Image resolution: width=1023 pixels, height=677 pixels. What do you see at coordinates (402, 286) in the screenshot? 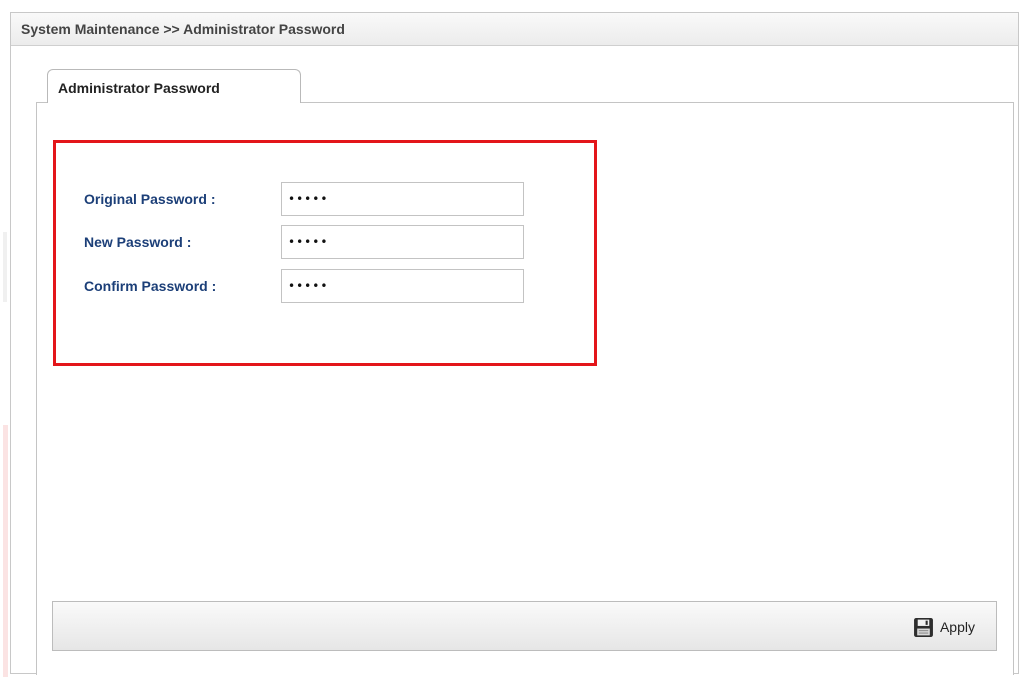
I see `confirm-password-field` at bounding box center [402, 286].